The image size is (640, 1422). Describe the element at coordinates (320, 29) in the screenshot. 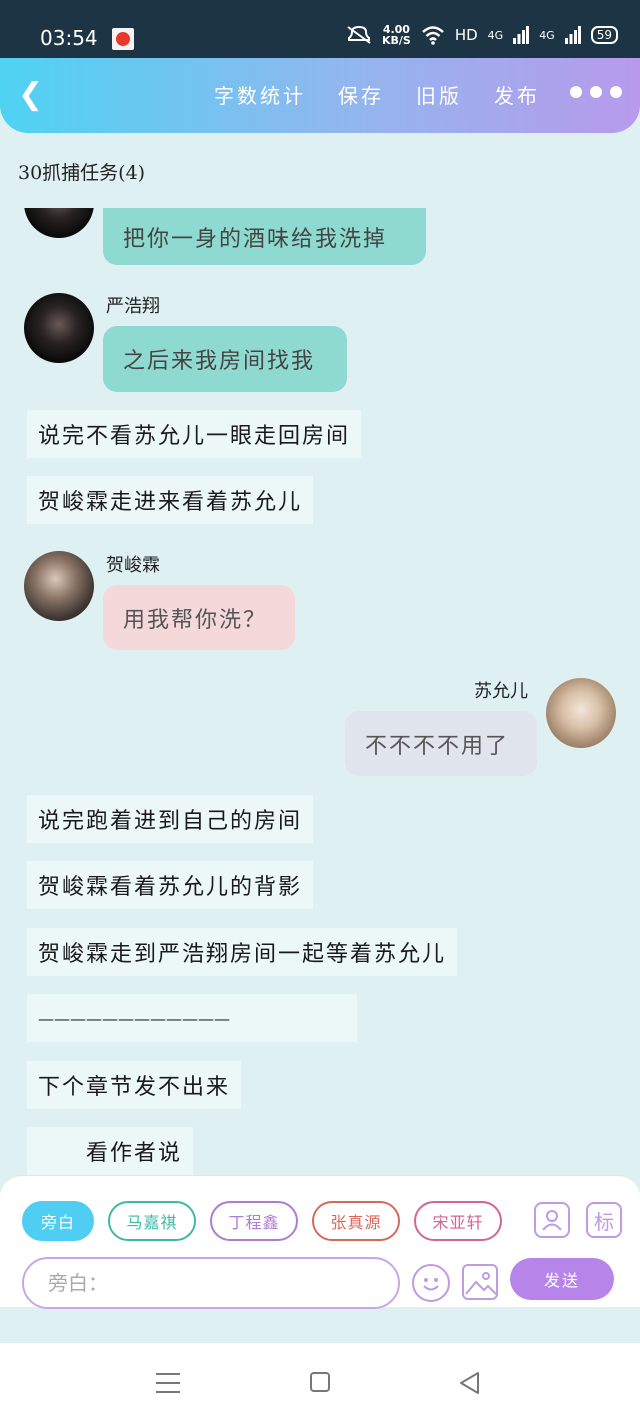

I see `status-bar: 03:54 4.00 KB/S HD 4G 4G 59` at that location.